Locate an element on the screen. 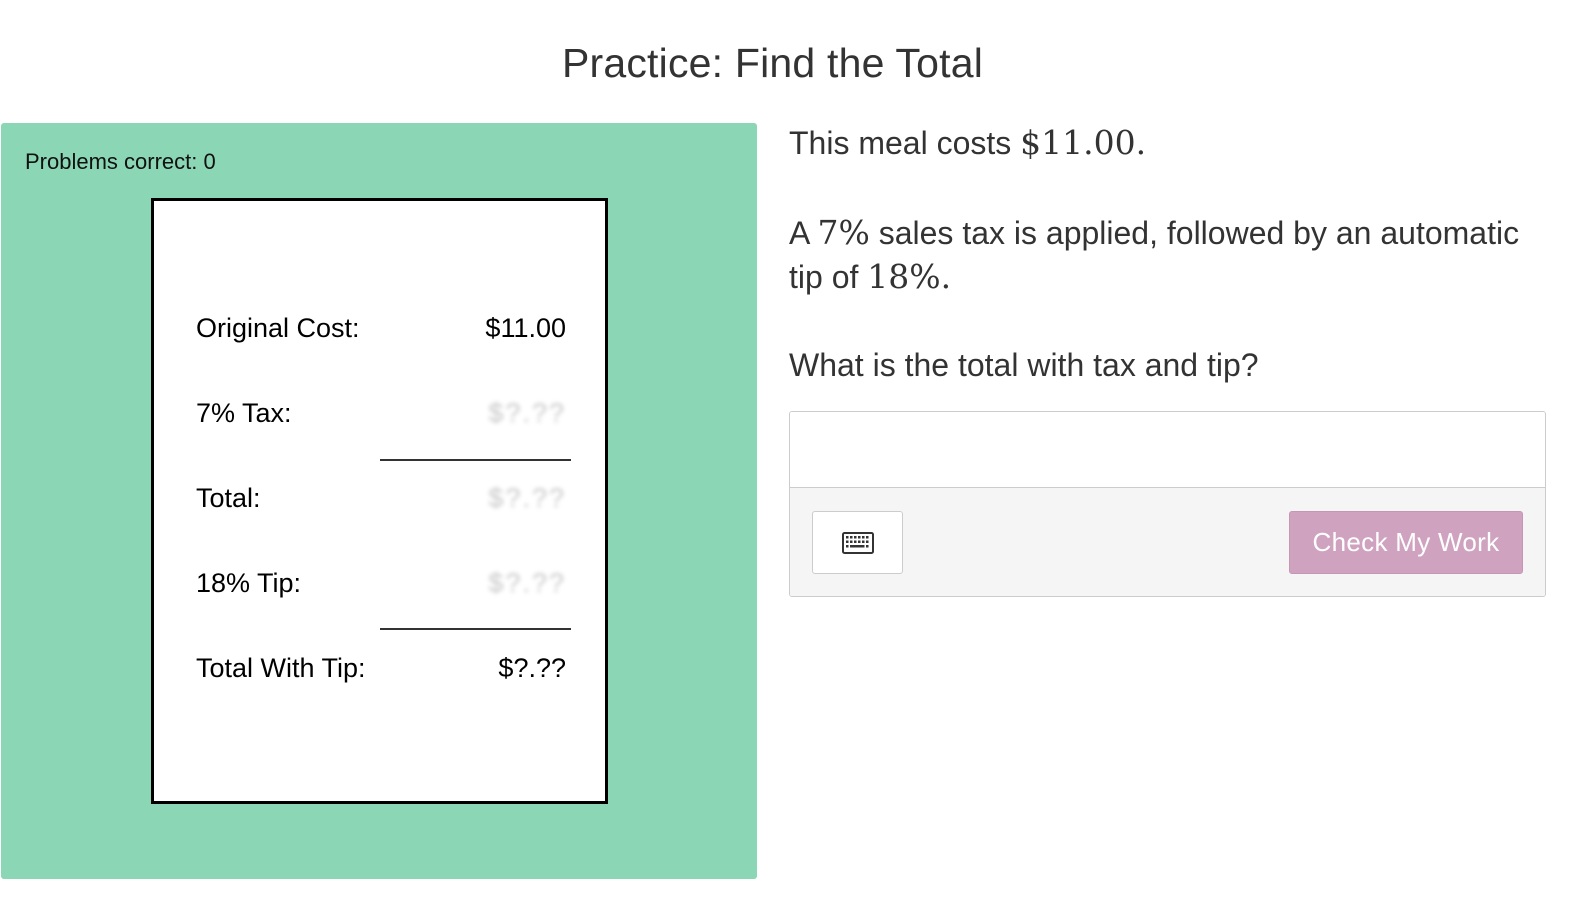  question-text: A is located at coordinates (803, 233).